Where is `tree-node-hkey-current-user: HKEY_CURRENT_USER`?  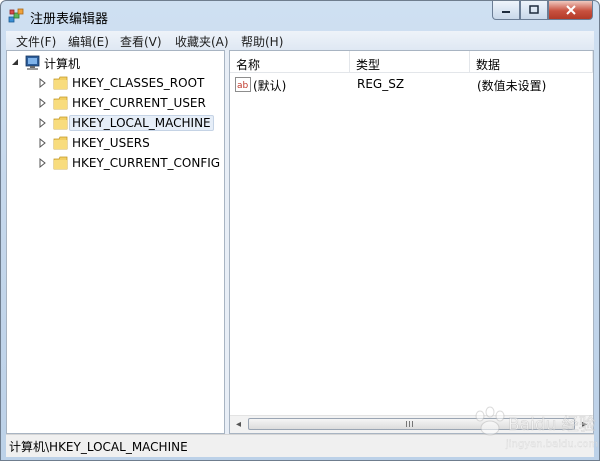
tree-node-hkey-current-user: HKEY_CURRENT_USER is located at coordinates (124, 103).